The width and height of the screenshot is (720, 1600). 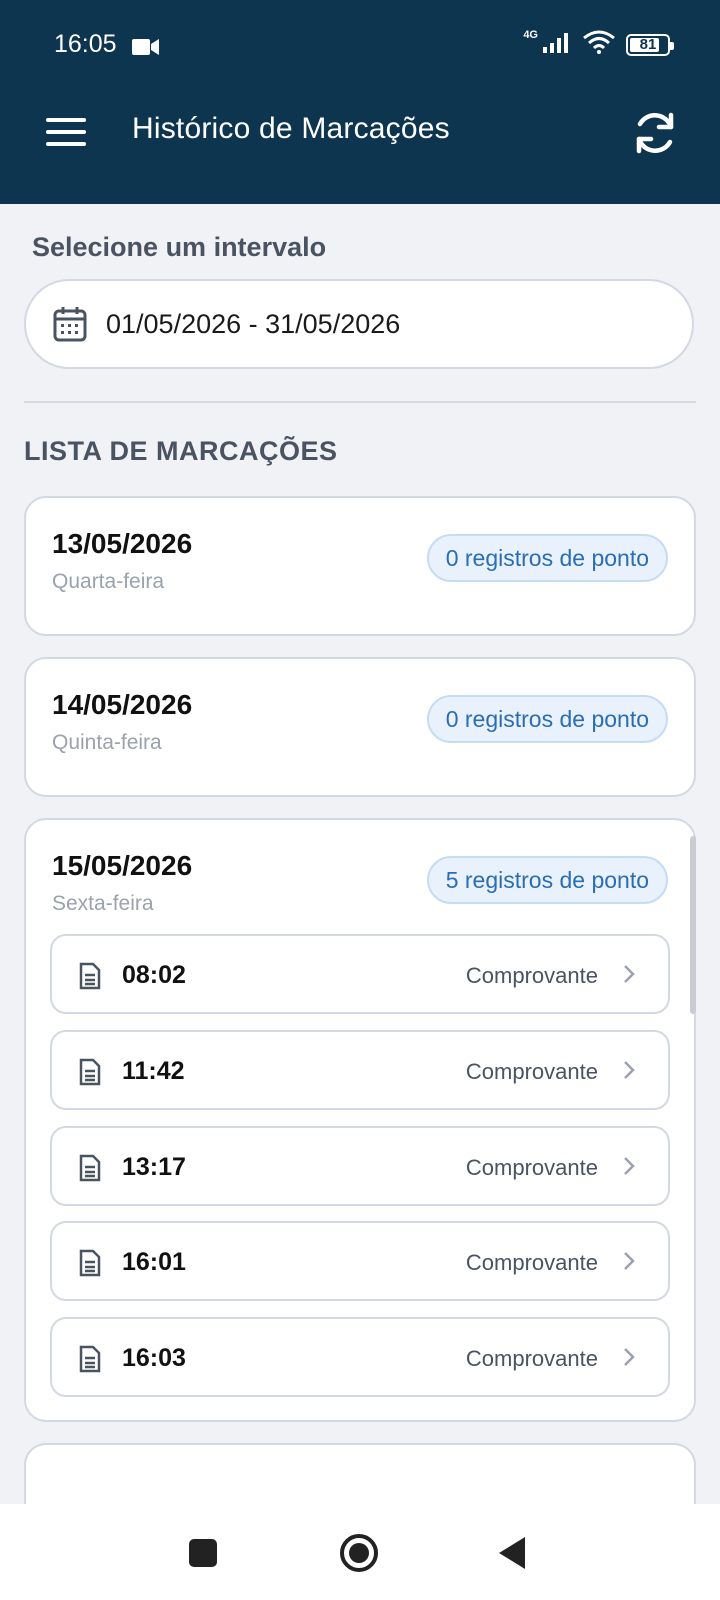 I want to click on punch-row: 13:17 Comprovante, so click(x=360, y=1166).